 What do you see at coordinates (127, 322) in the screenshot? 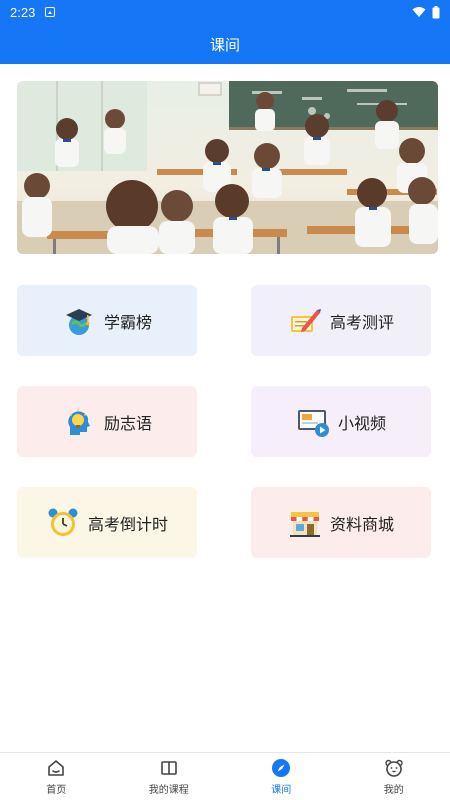
I see `card-label: 学霸榜` at bounding box center [127, 322].